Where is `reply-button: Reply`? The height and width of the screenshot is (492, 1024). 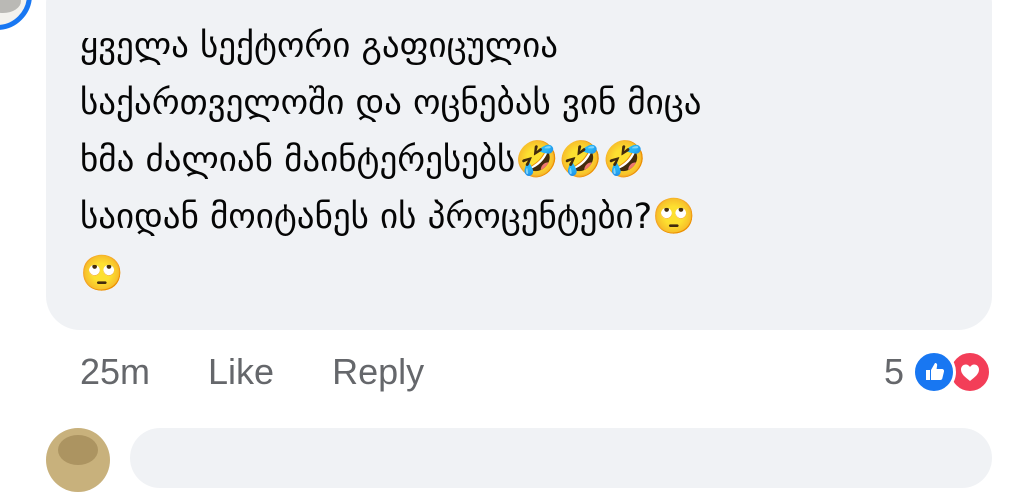
reply-button: Reply is located at coordinates (378, 372).